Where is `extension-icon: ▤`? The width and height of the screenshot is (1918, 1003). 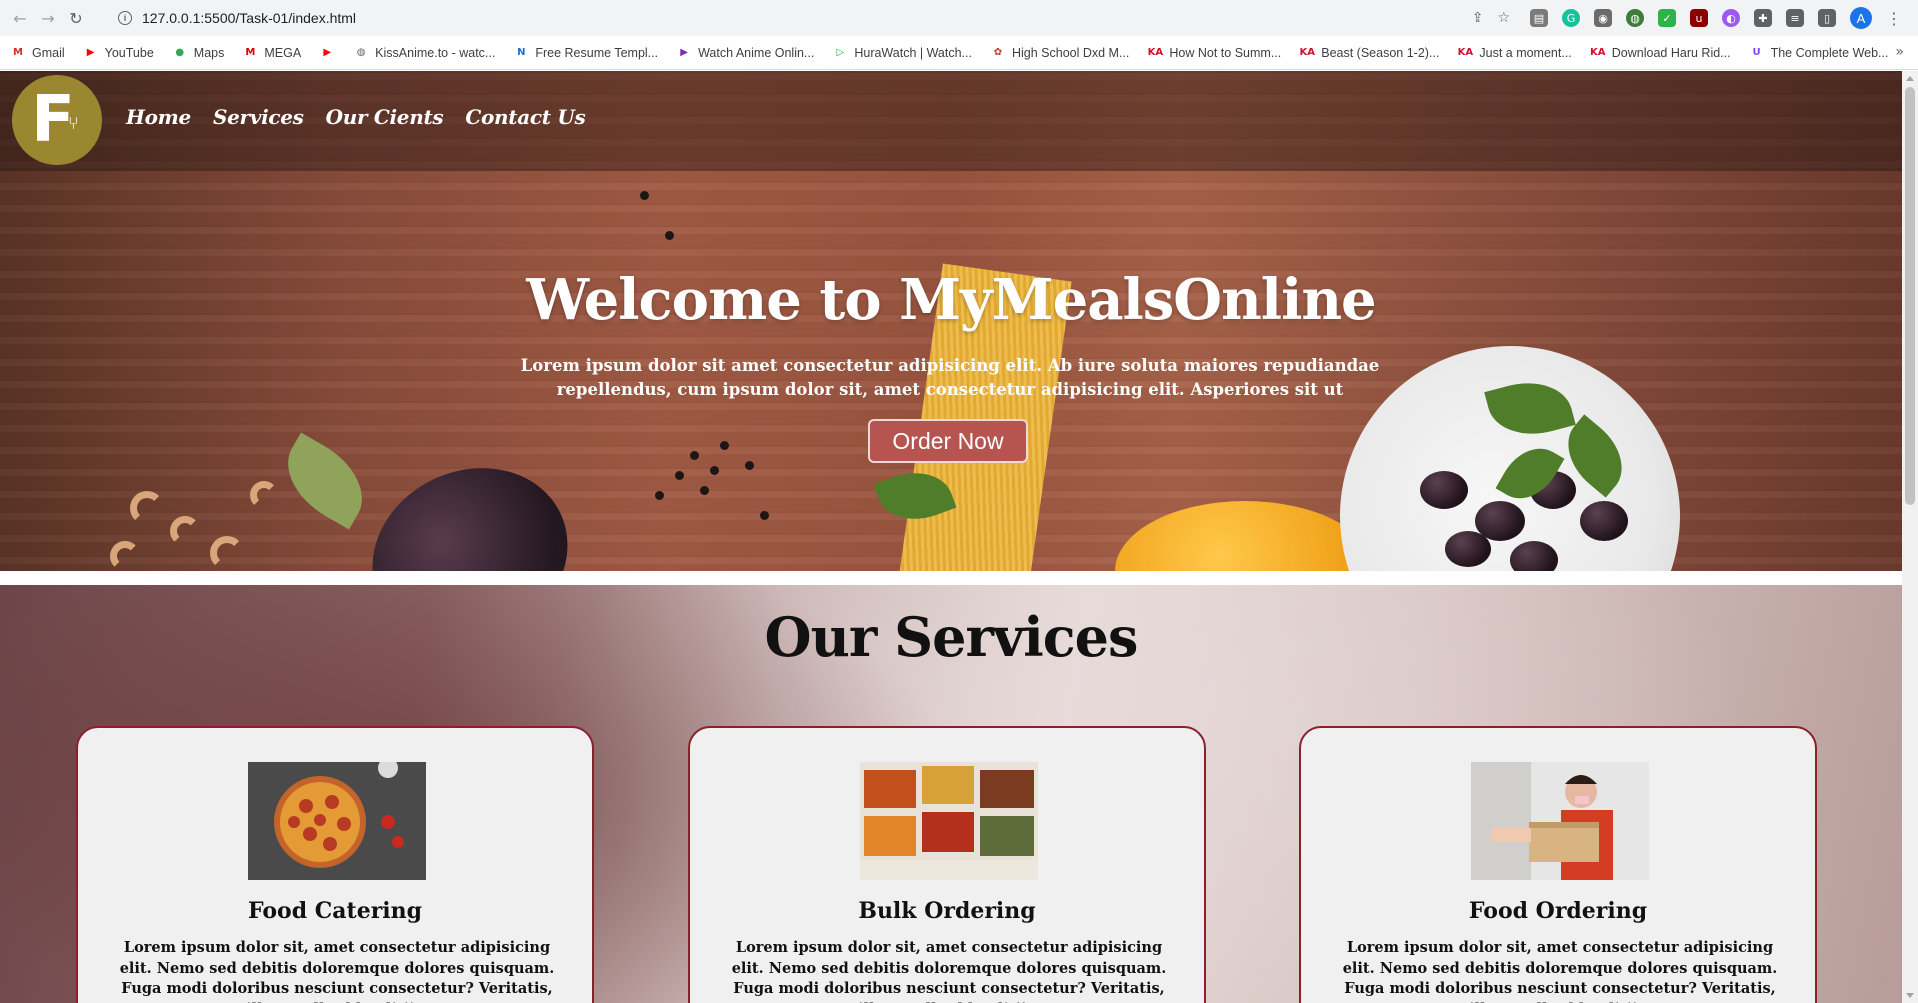 extension-icon: ▤ is located at coordinates (1539, 18).